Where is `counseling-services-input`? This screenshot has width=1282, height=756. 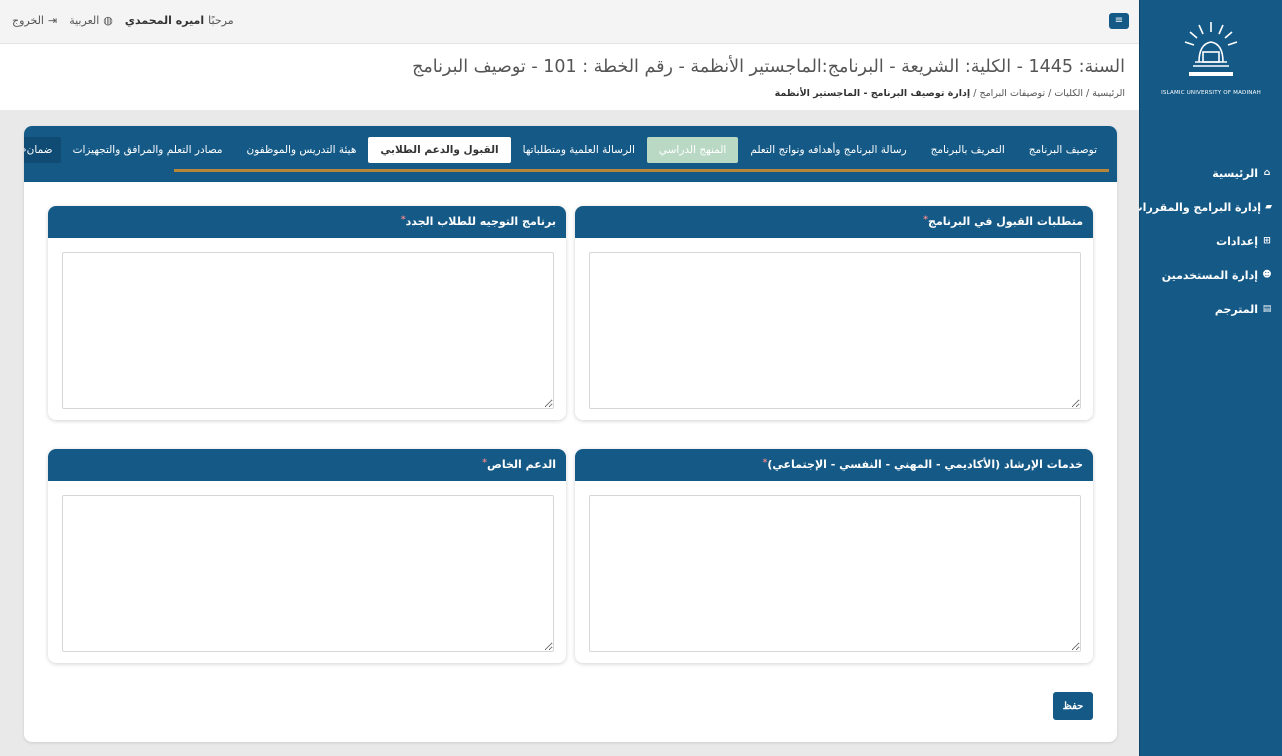 counseling-services-input is located at coordinates (835, 573).